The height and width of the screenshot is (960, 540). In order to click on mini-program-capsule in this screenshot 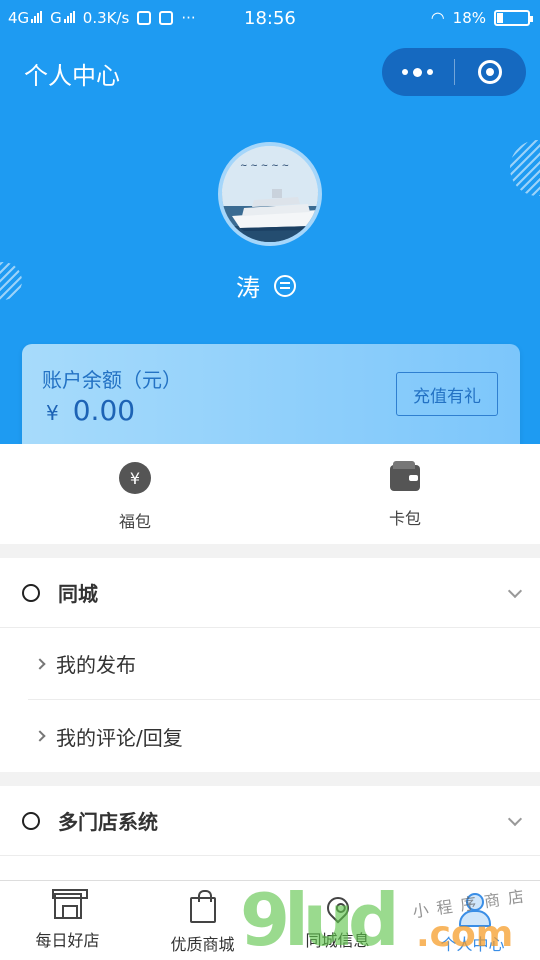, I will do `click(454, 72)`.